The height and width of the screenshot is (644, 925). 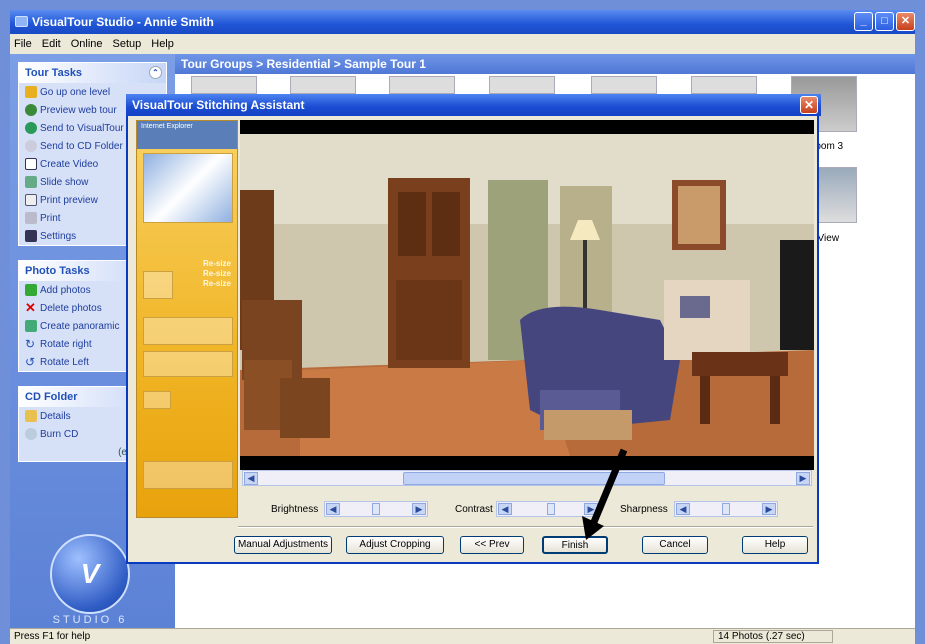 I want to click on status-help-text: Press F1 for help, so click(x=52, y=636).